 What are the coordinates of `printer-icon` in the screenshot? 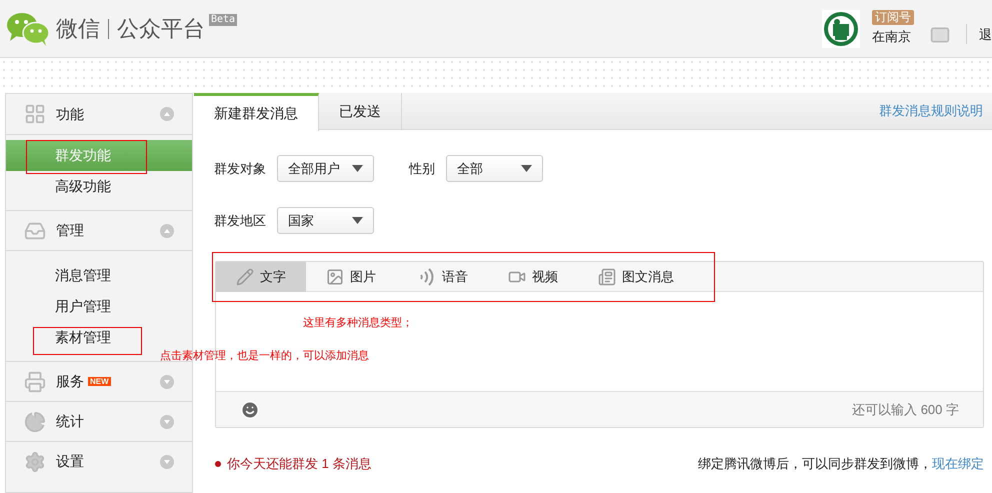 It's located at (35, 381).